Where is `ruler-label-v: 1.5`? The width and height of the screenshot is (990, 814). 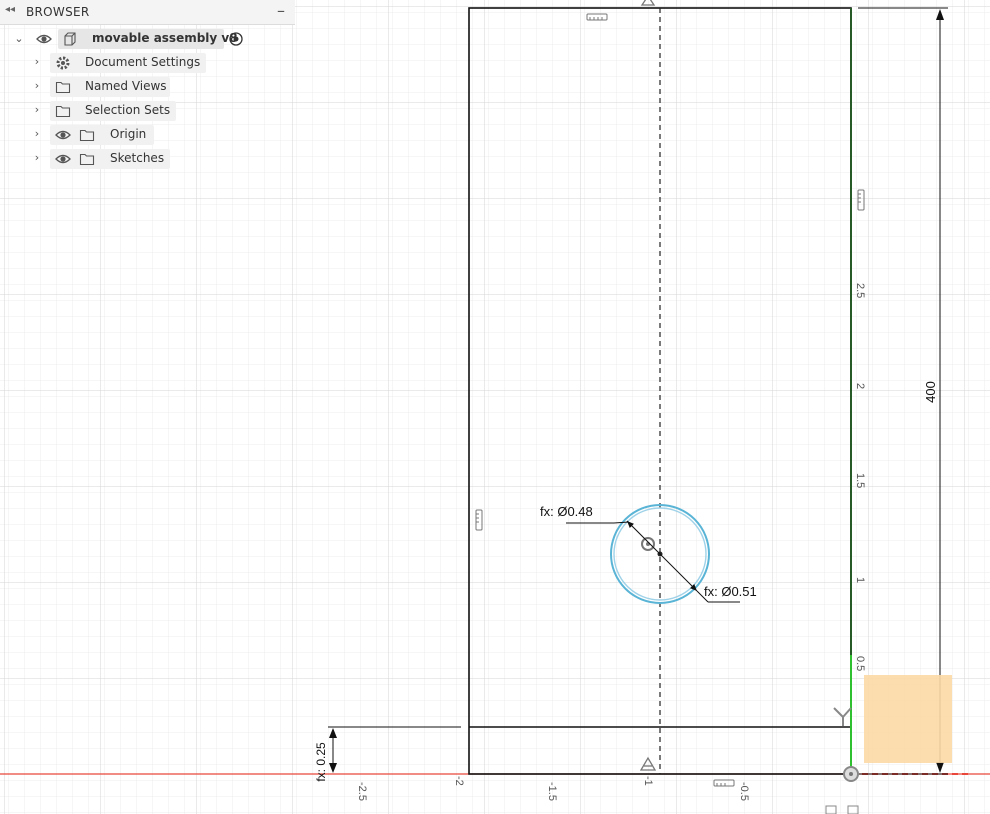
ruler-label-v: 1.5 is located at coordinates (860, 480).